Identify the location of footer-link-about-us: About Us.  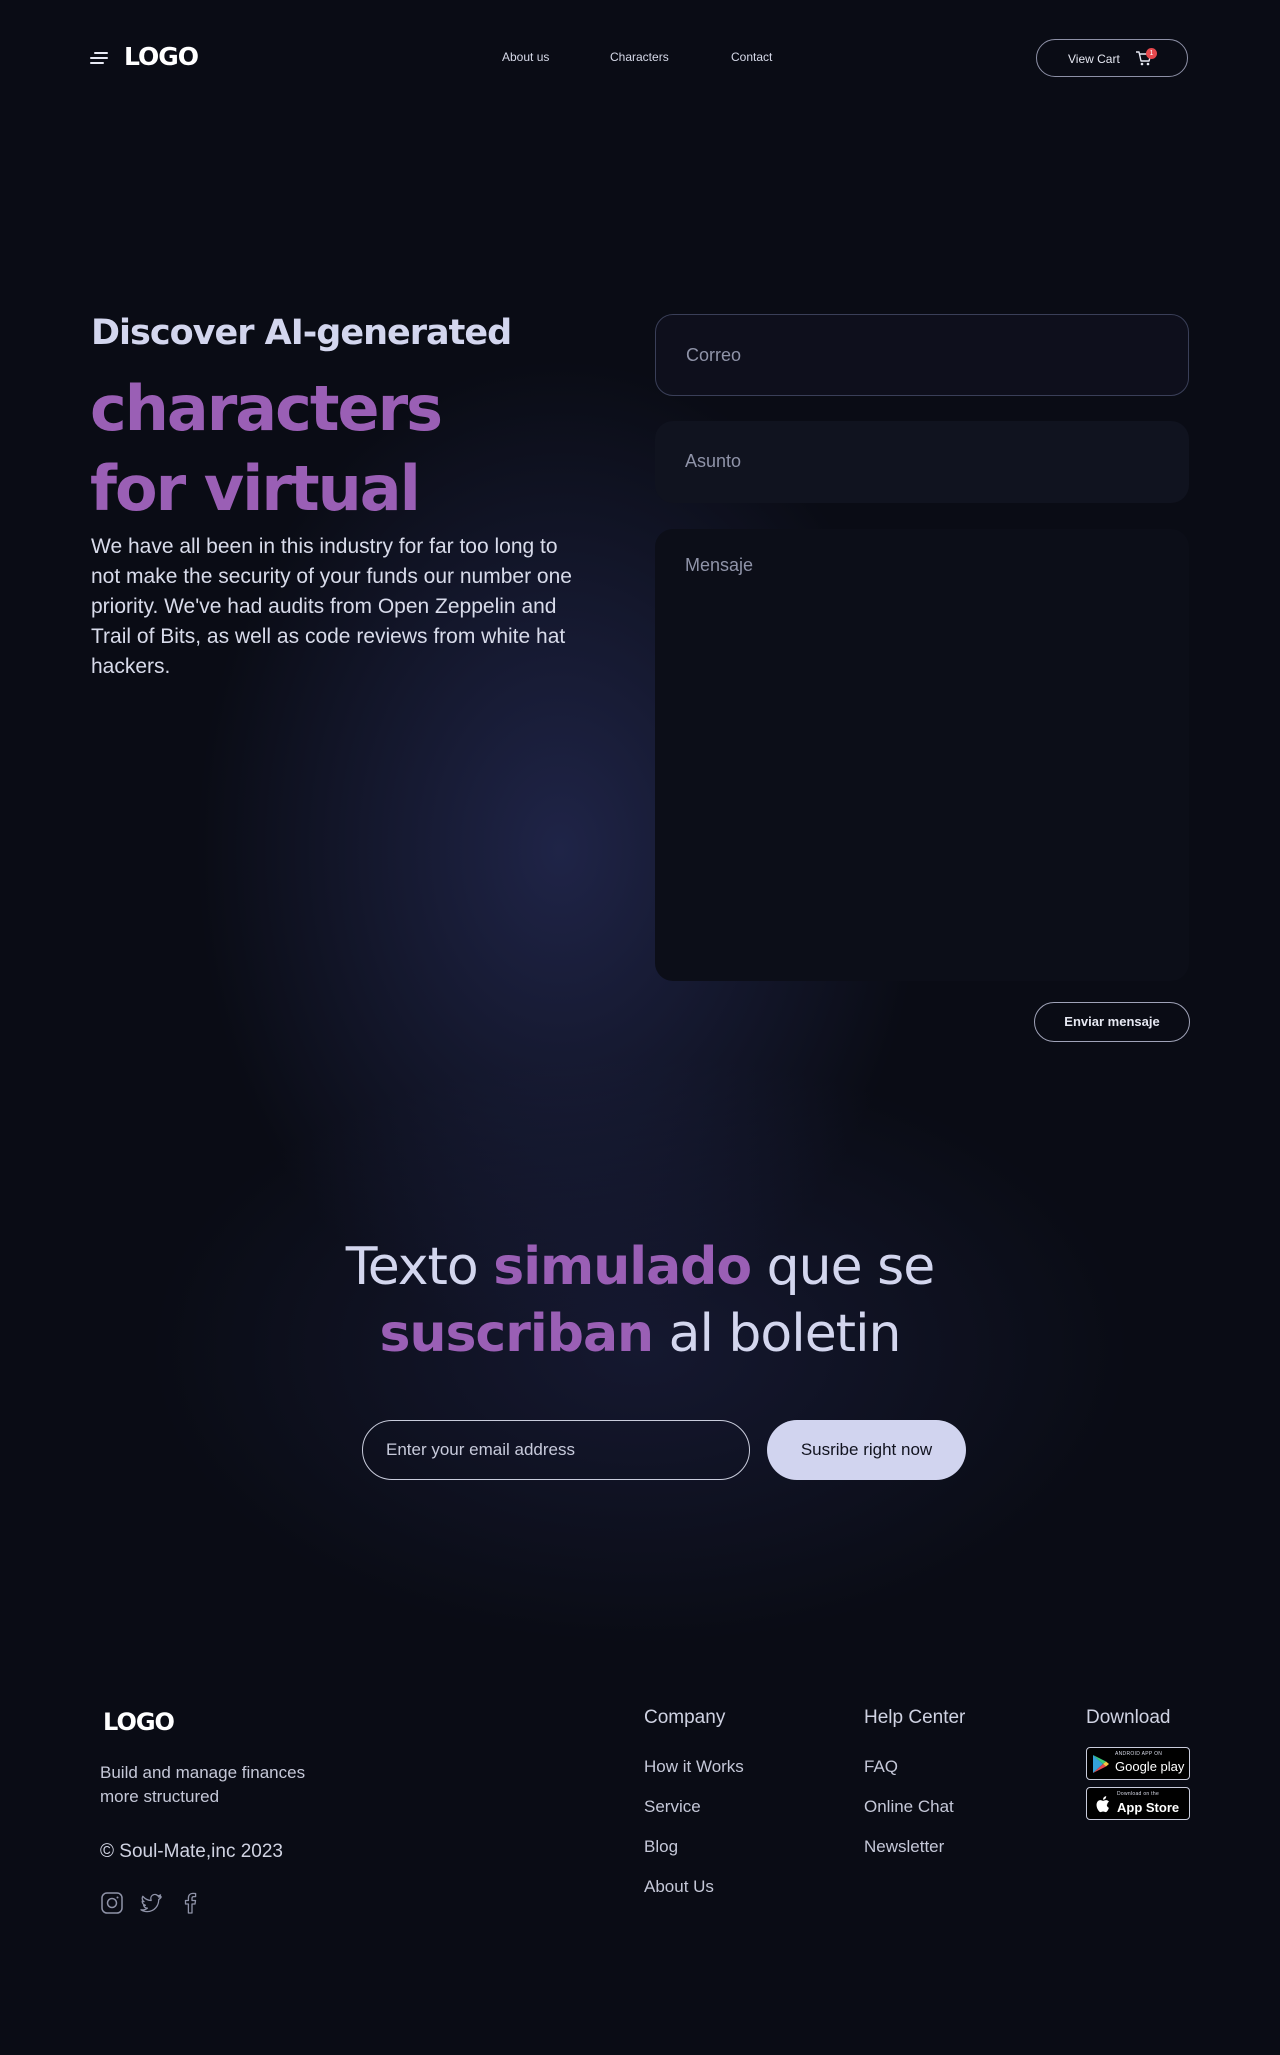
(679, 1887).